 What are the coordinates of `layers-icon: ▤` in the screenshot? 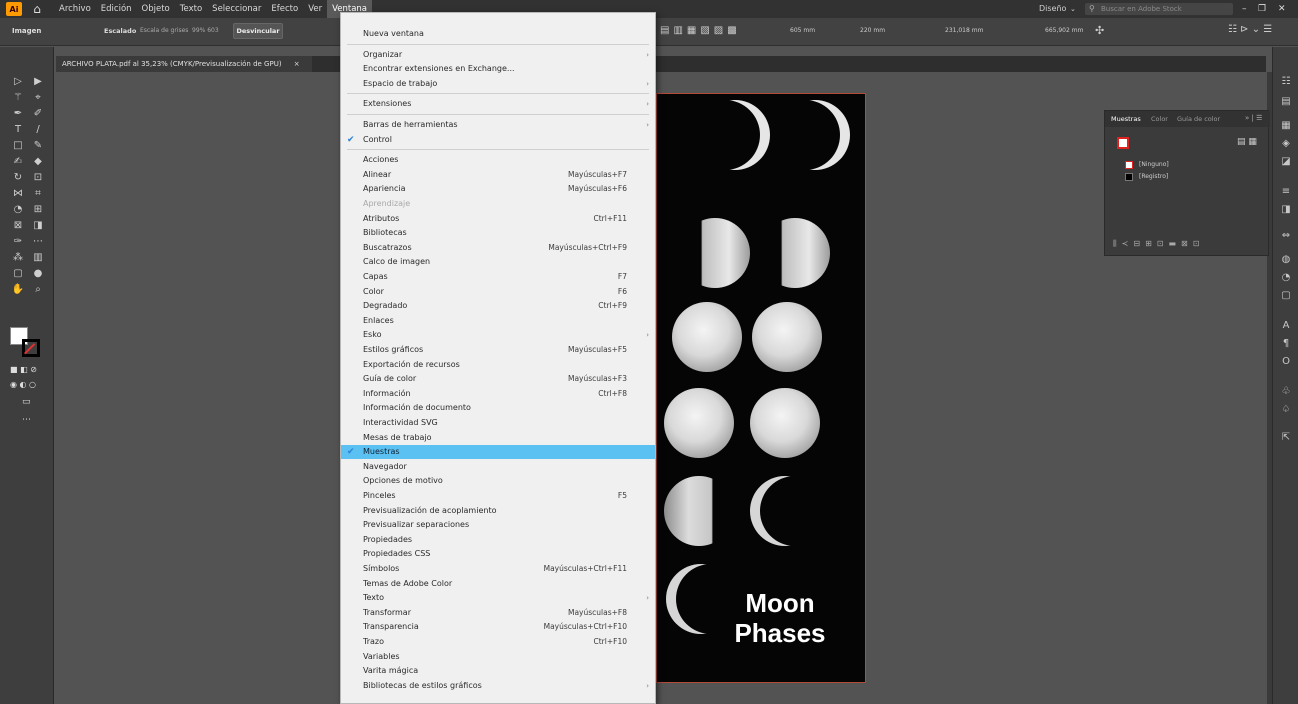 It's located at (1286, 102).